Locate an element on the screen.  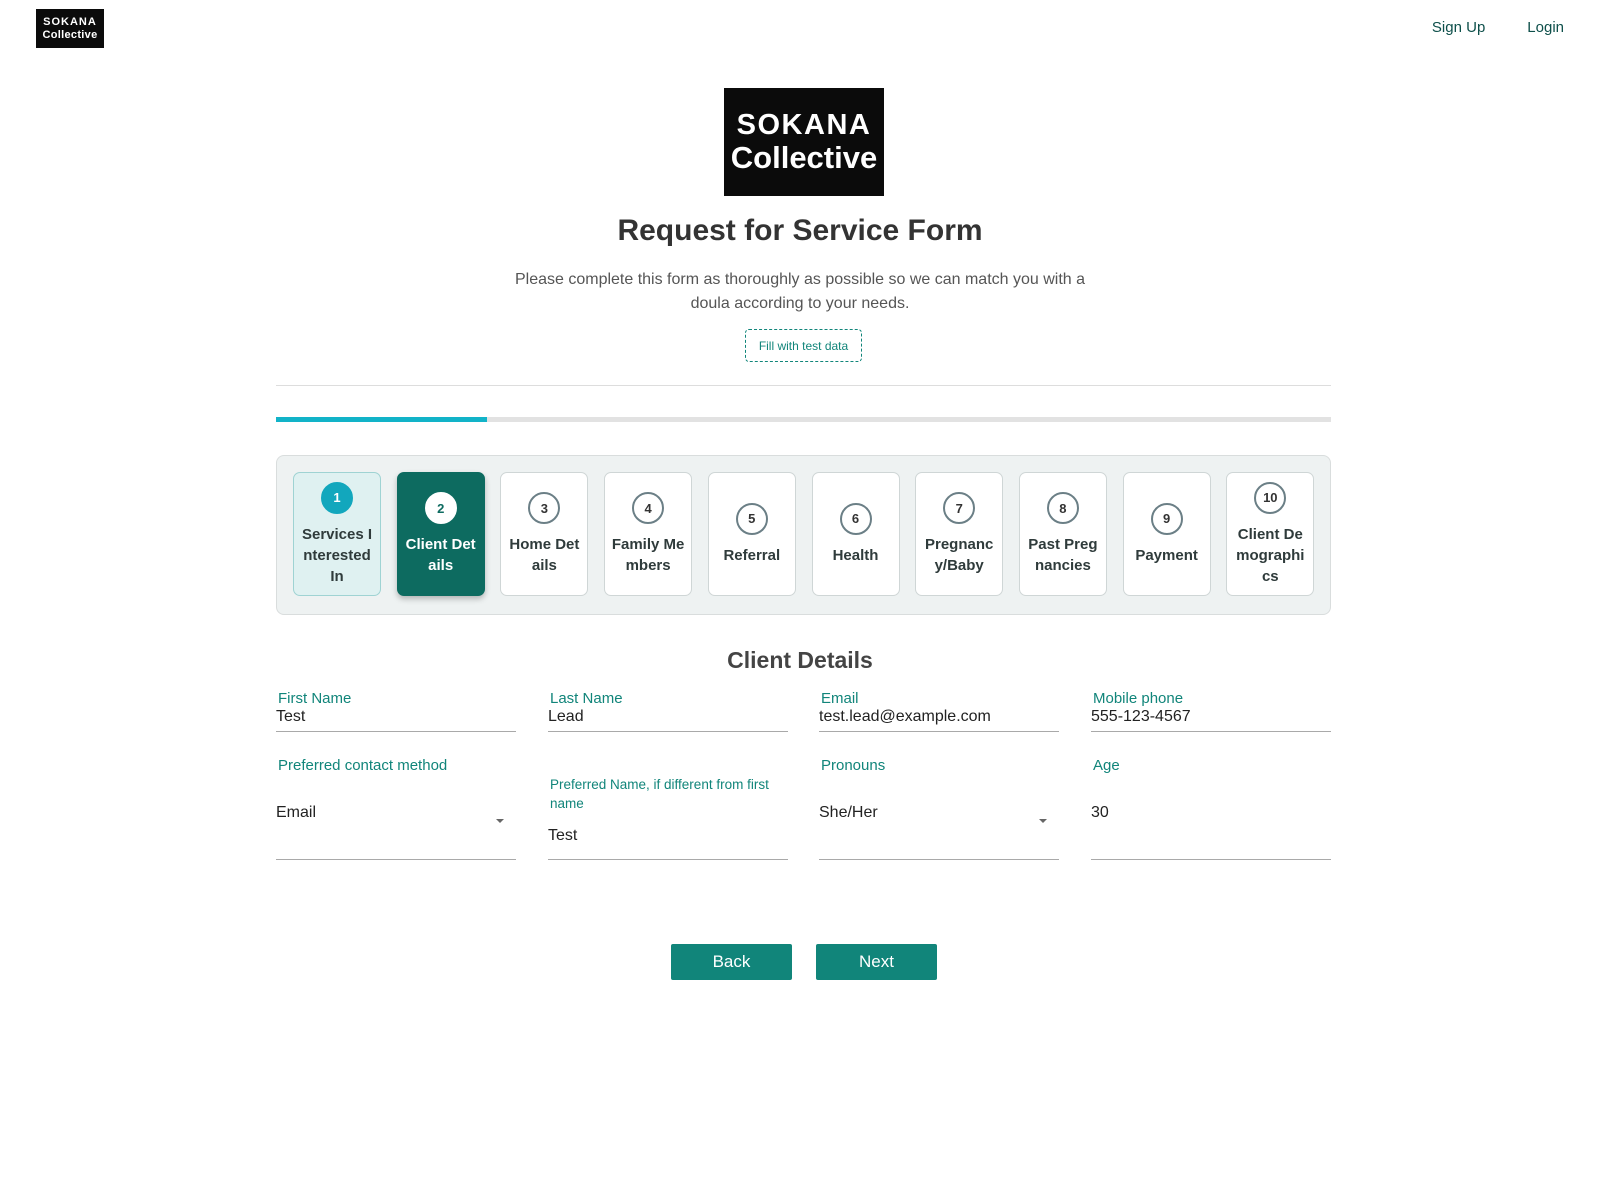
step-number-badge: 1 is located at coordinates (337, 497).